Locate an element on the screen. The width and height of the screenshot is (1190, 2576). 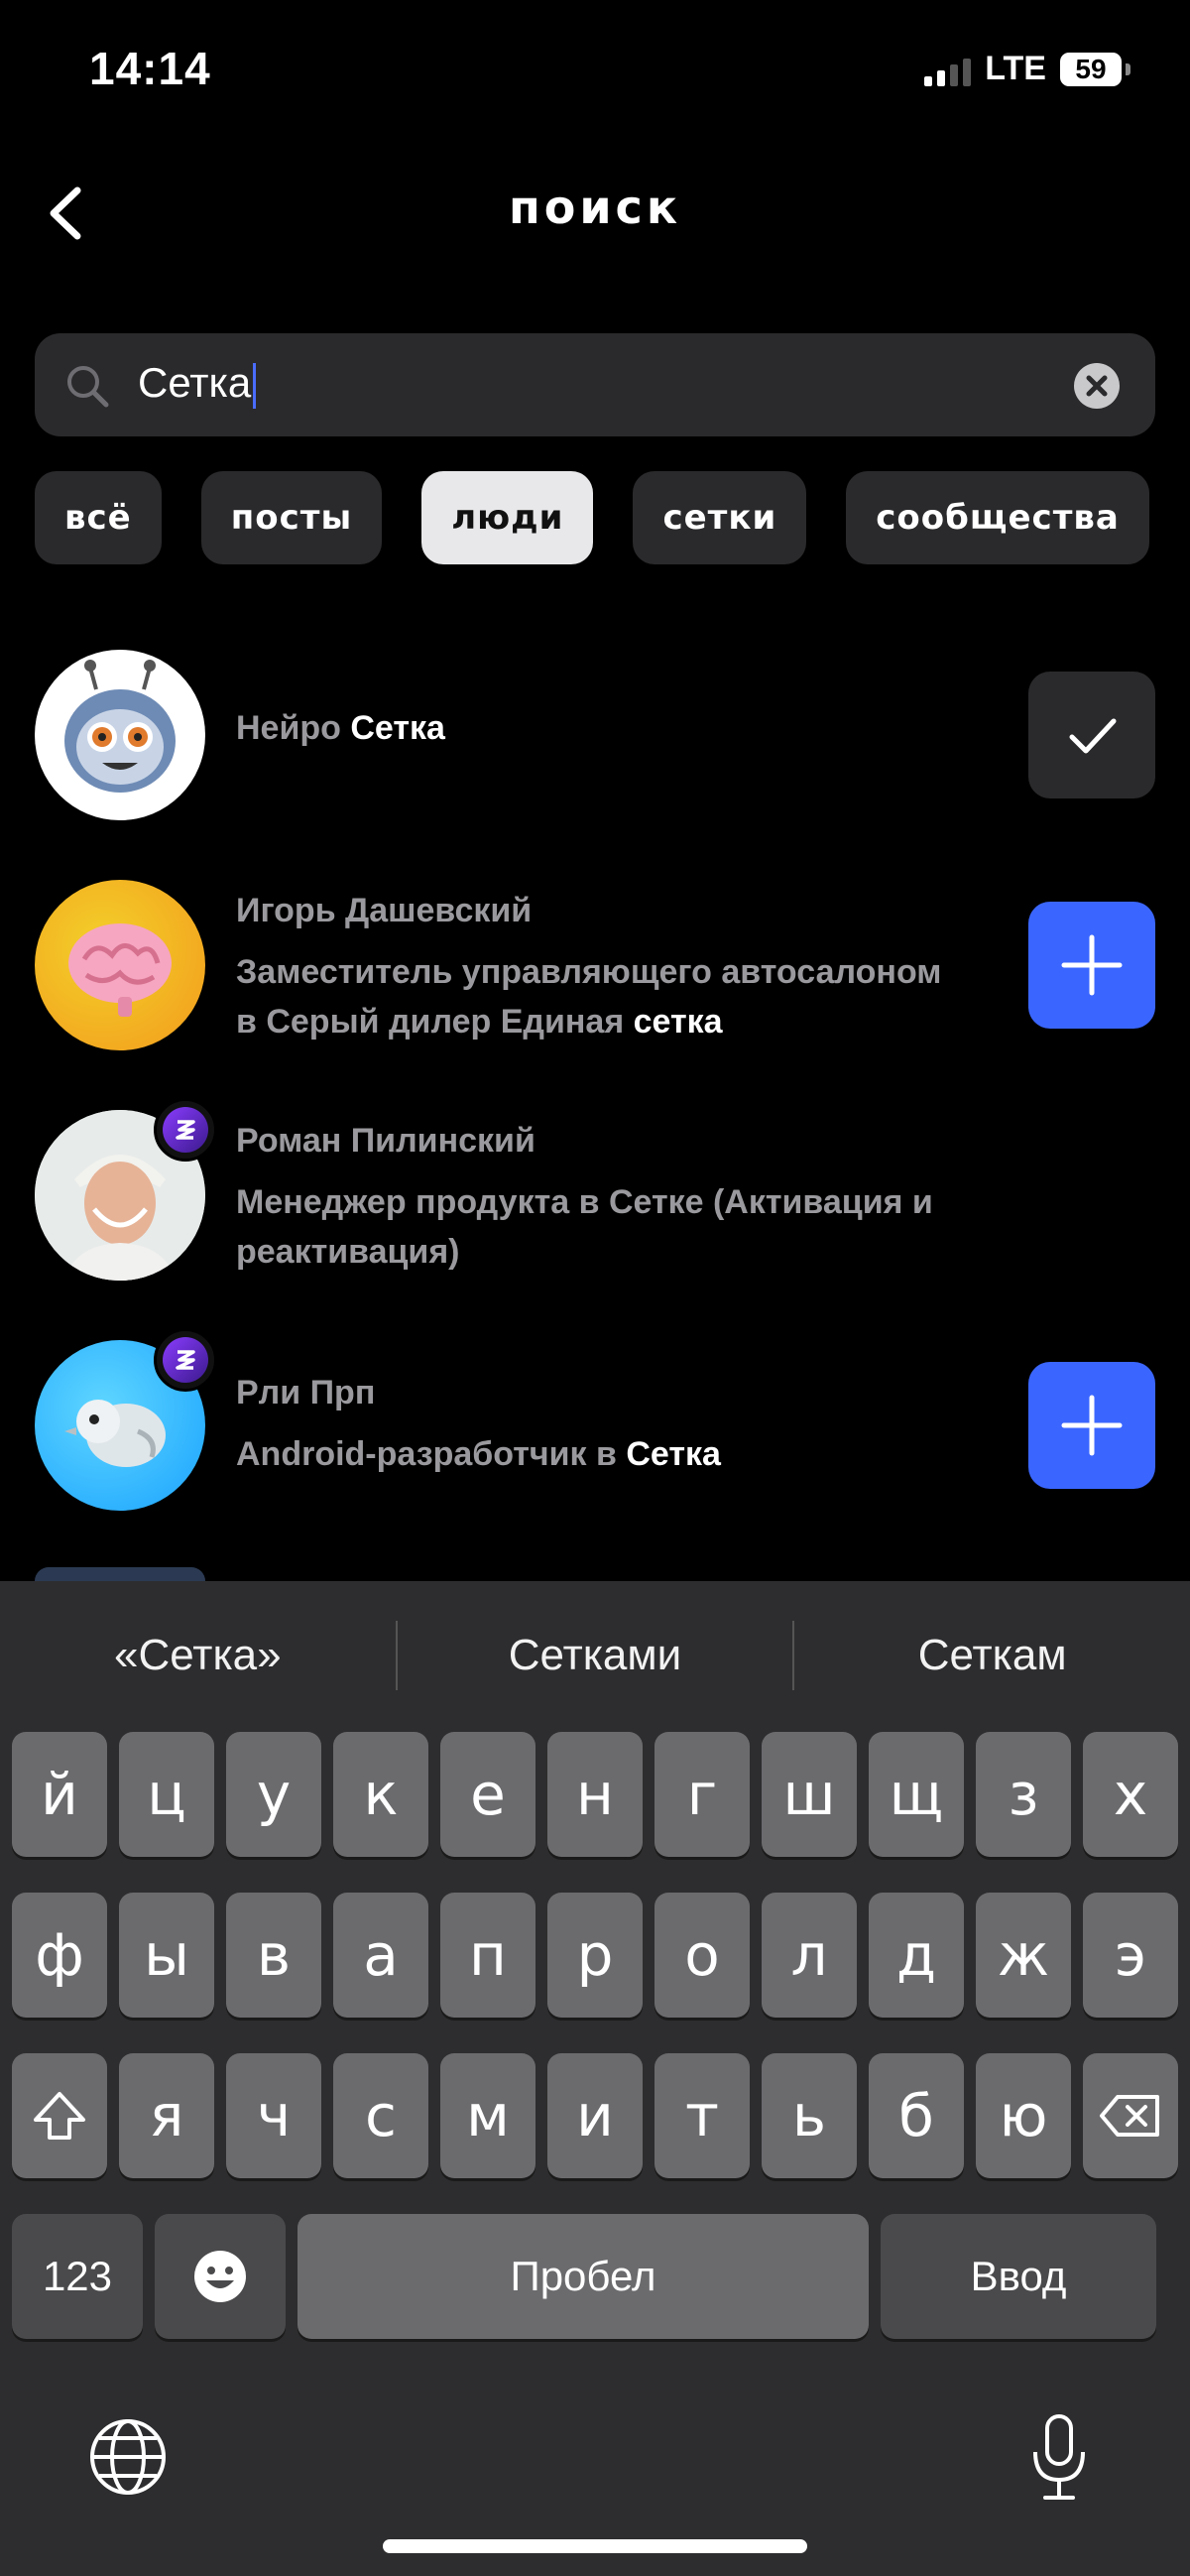
key: х is located at coordinates (1130, 1794).